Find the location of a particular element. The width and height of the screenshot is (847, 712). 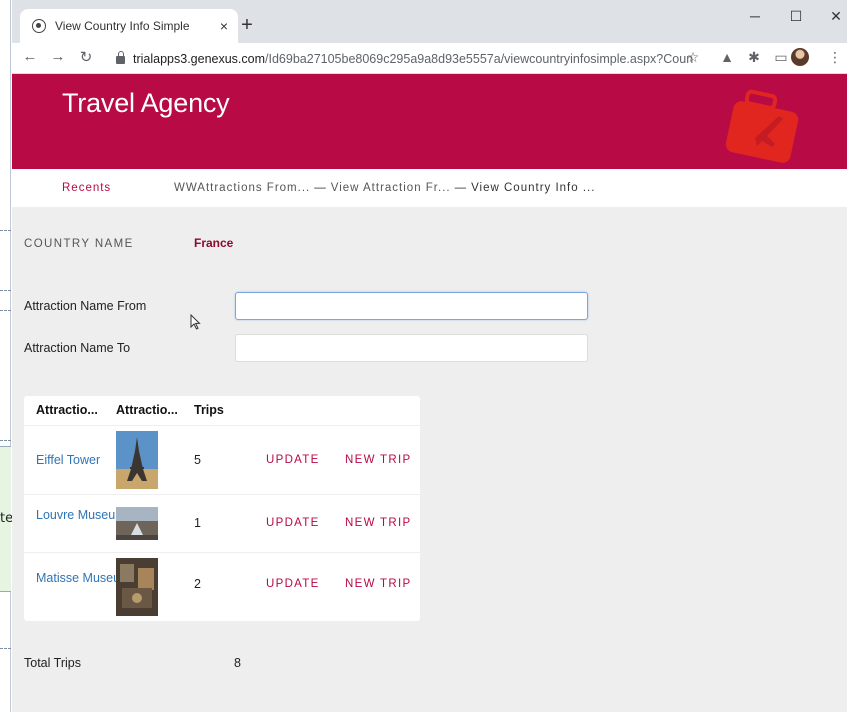

country-name-value: France is located at coordinates (214, 243).